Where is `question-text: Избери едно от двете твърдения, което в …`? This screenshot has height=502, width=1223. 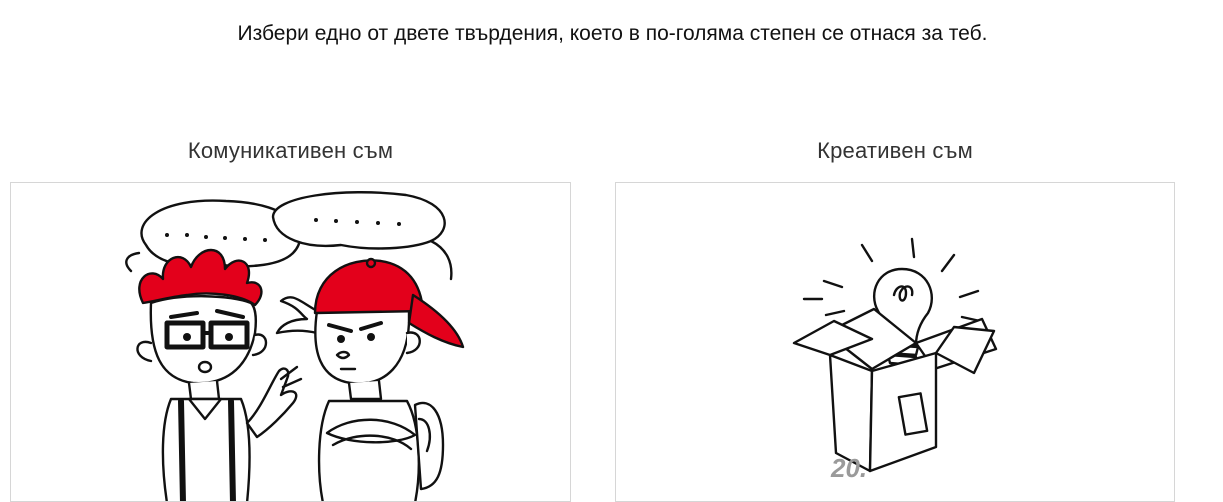 question-text: Избери едно от двете твърдения, което в … is located at coordinates (612, 33).